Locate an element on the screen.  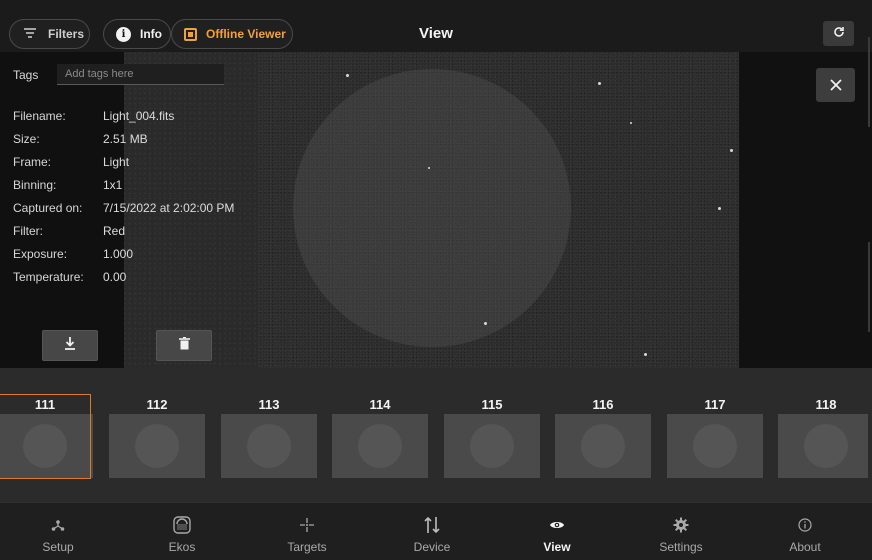
thumbnail-118: 118 is located at coordinates (823, 436).